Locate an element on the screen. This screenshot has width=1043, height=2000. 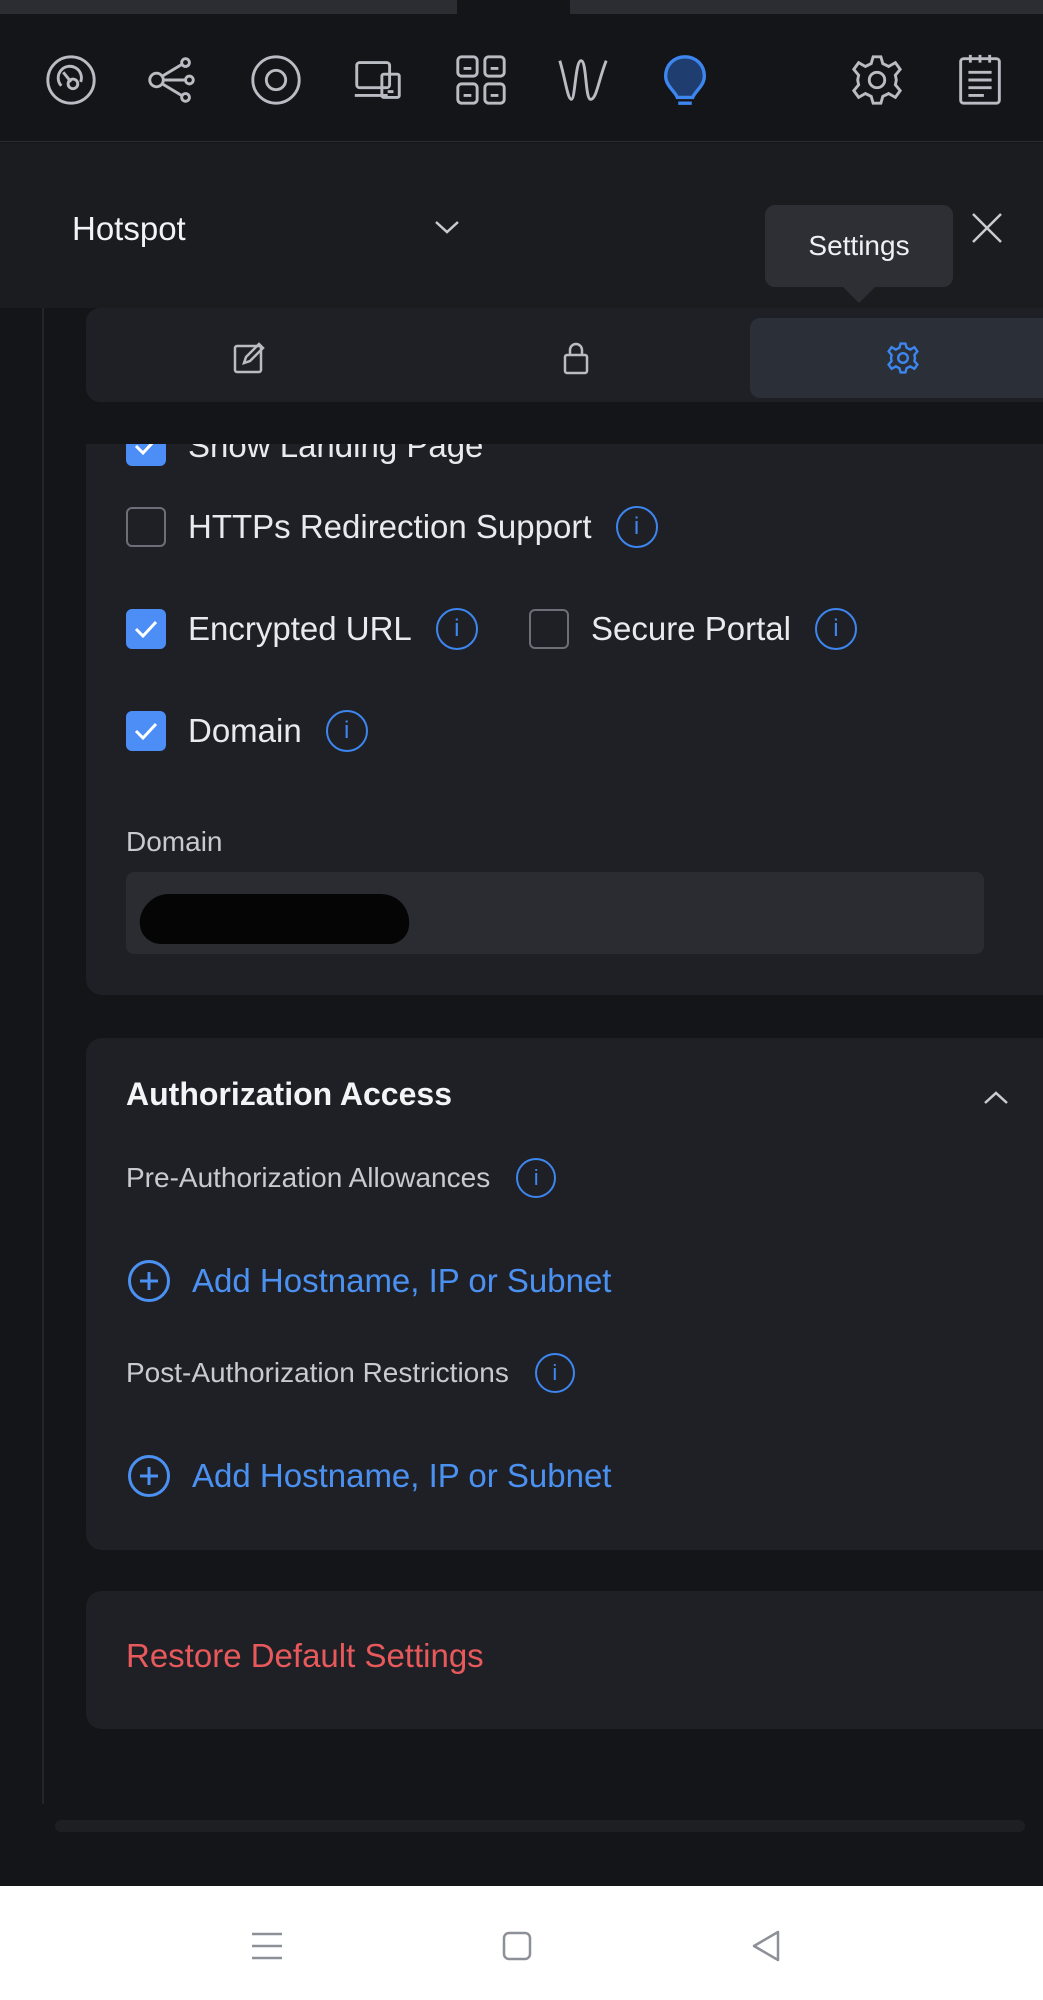
home-icon is located at coordinates (517, 1946).